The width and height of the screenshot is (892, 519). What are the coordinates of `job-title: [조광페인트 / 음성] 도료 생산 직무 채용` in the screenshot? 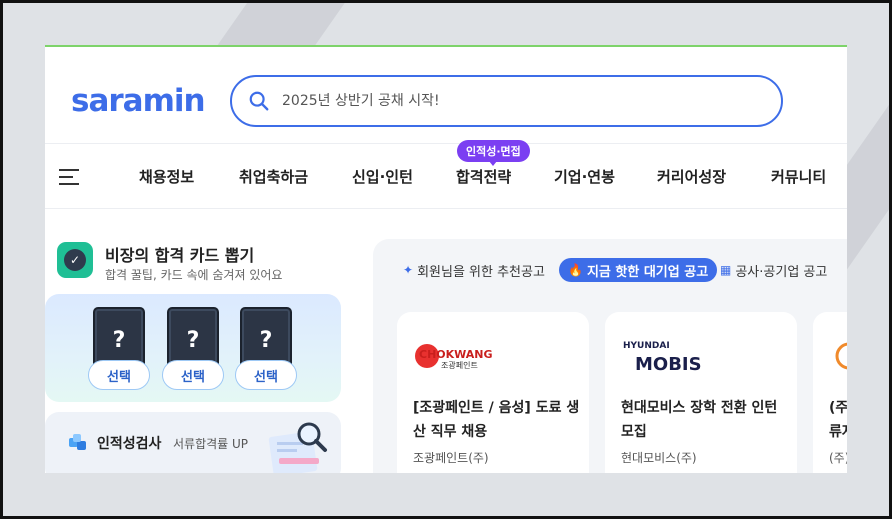 It's located at (498, 420).